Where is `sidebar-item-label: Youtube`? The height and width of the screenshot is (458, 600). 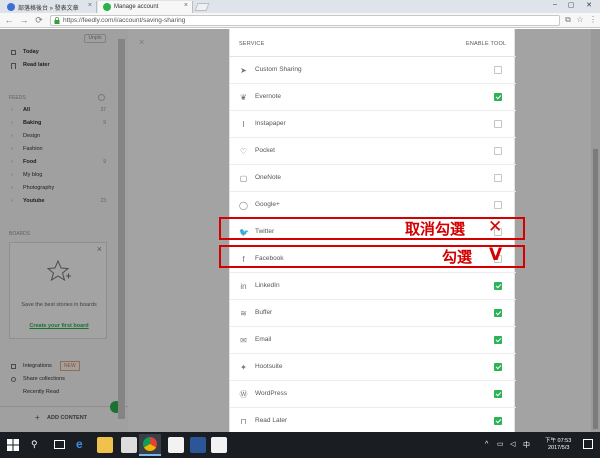 sidebar-item-label: Youtube is located at coordinates (34, 201).